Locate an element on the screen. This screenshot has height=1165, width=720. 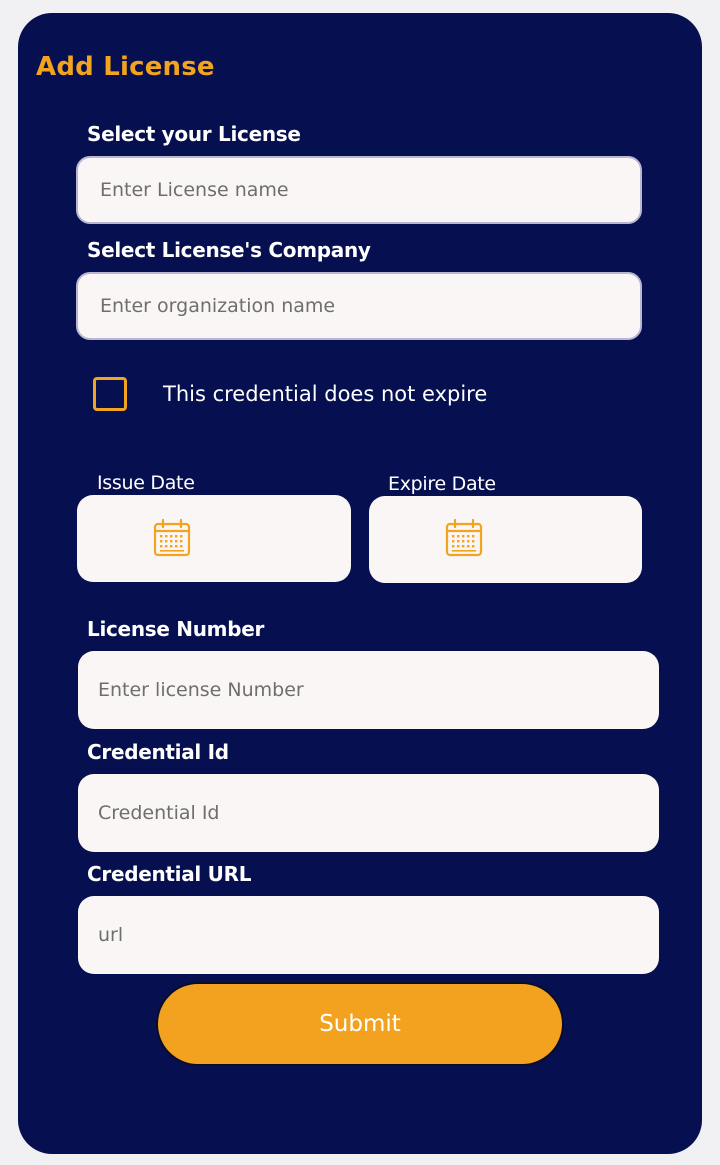
license-number-field is located at coordinates (368, 690).